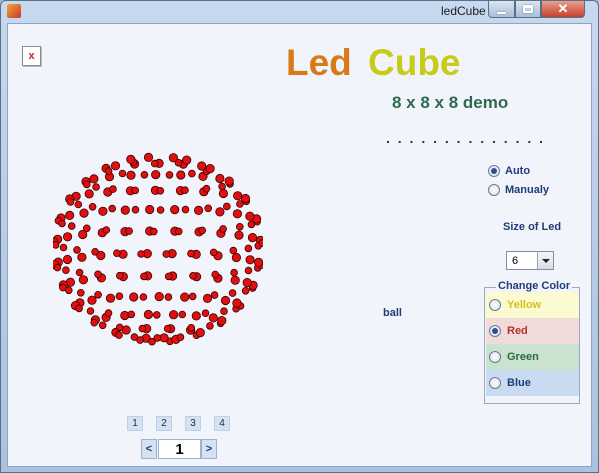 The width and height of the screenshot is (599, 473). What do you see at coordinates (515, 260) in the screenshot?
I see `led-size-value: 6` at bounding box center [515, 260].